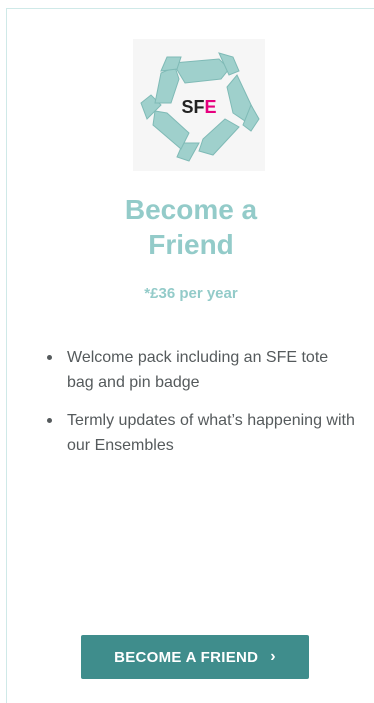 This screenshot has height=703, width=374. What do you see at coordinates (273, 656) in the screenshot?
I see `chevron-right-icon: ›` at bounding box center [273, 656].